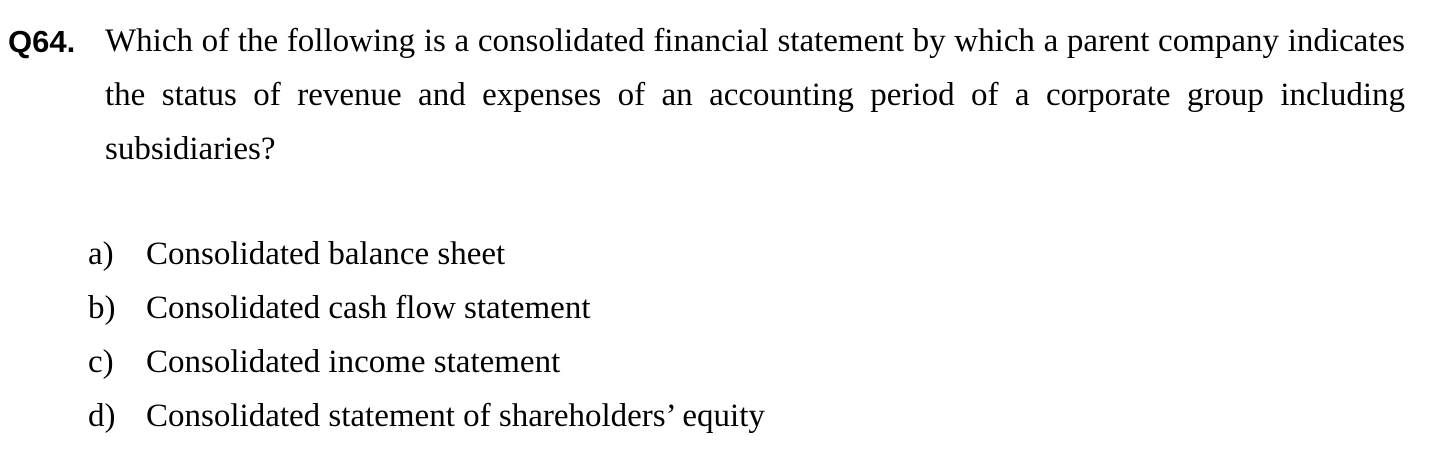 This screenshot has width=1450, height=464. I want to click on option-letter: d), so click(102, 416).